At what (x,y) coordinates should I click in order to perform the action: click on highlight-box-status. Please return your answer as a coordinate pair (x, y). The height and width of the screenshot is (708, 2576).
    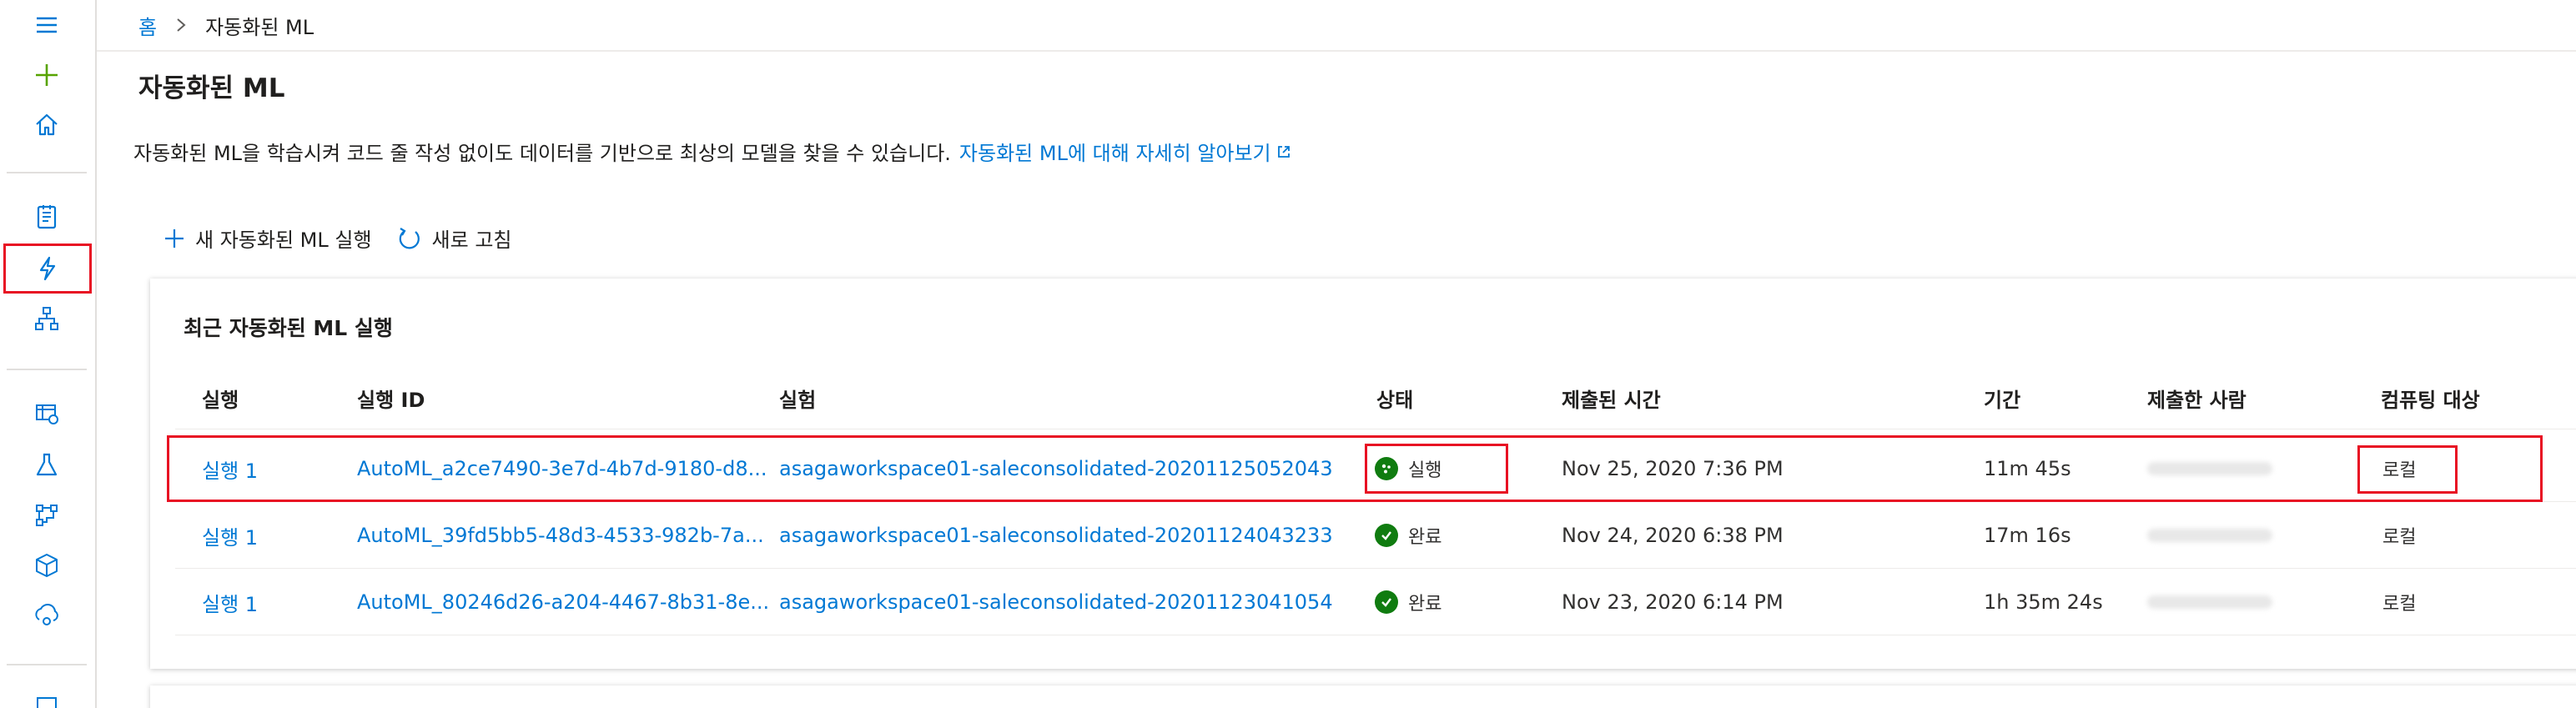
    Looking at the image, I should click on (1436, 469).